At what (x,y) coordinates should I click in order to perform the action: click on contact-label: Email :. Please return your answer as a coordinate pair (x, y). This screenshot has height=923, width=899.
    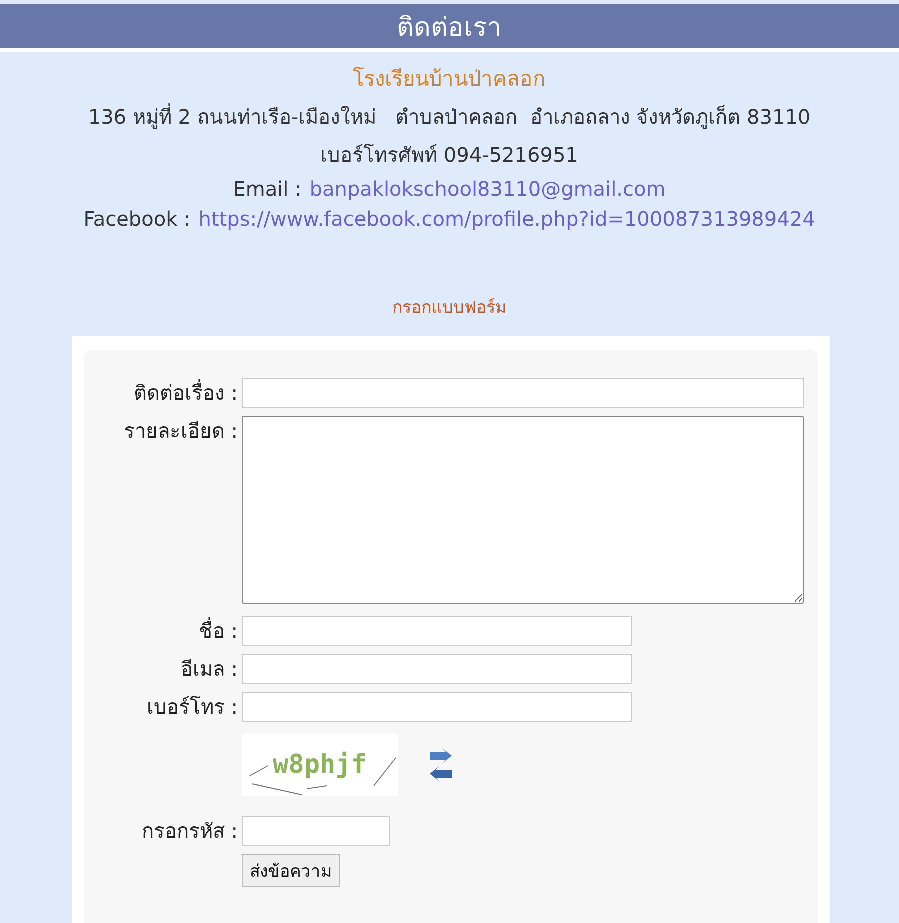
    Looking at the image, I should click on (267, 189).